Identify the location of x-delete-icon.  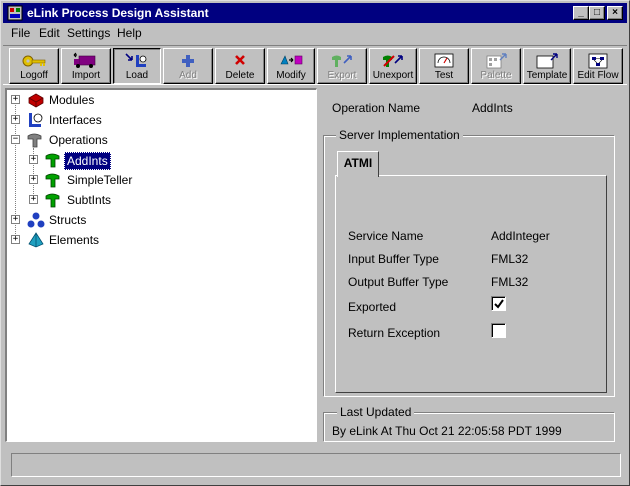
(240, 60).